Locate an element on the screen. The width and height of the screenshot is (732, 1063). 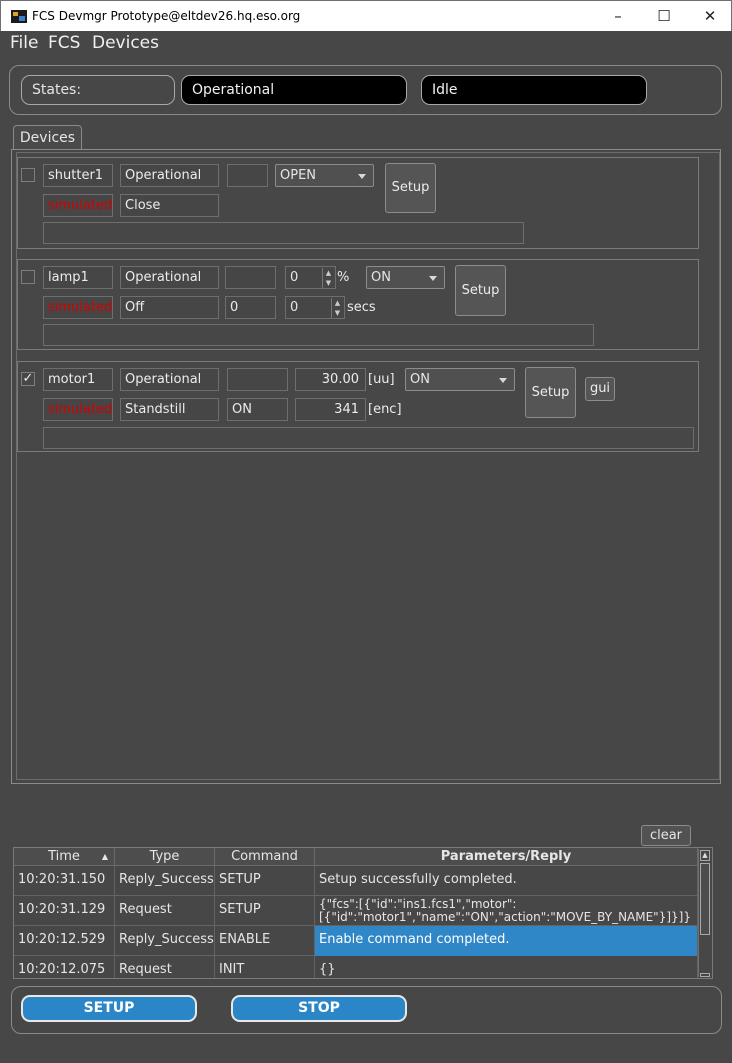
device-substate: Standstill is located at coordinates (169, 409).